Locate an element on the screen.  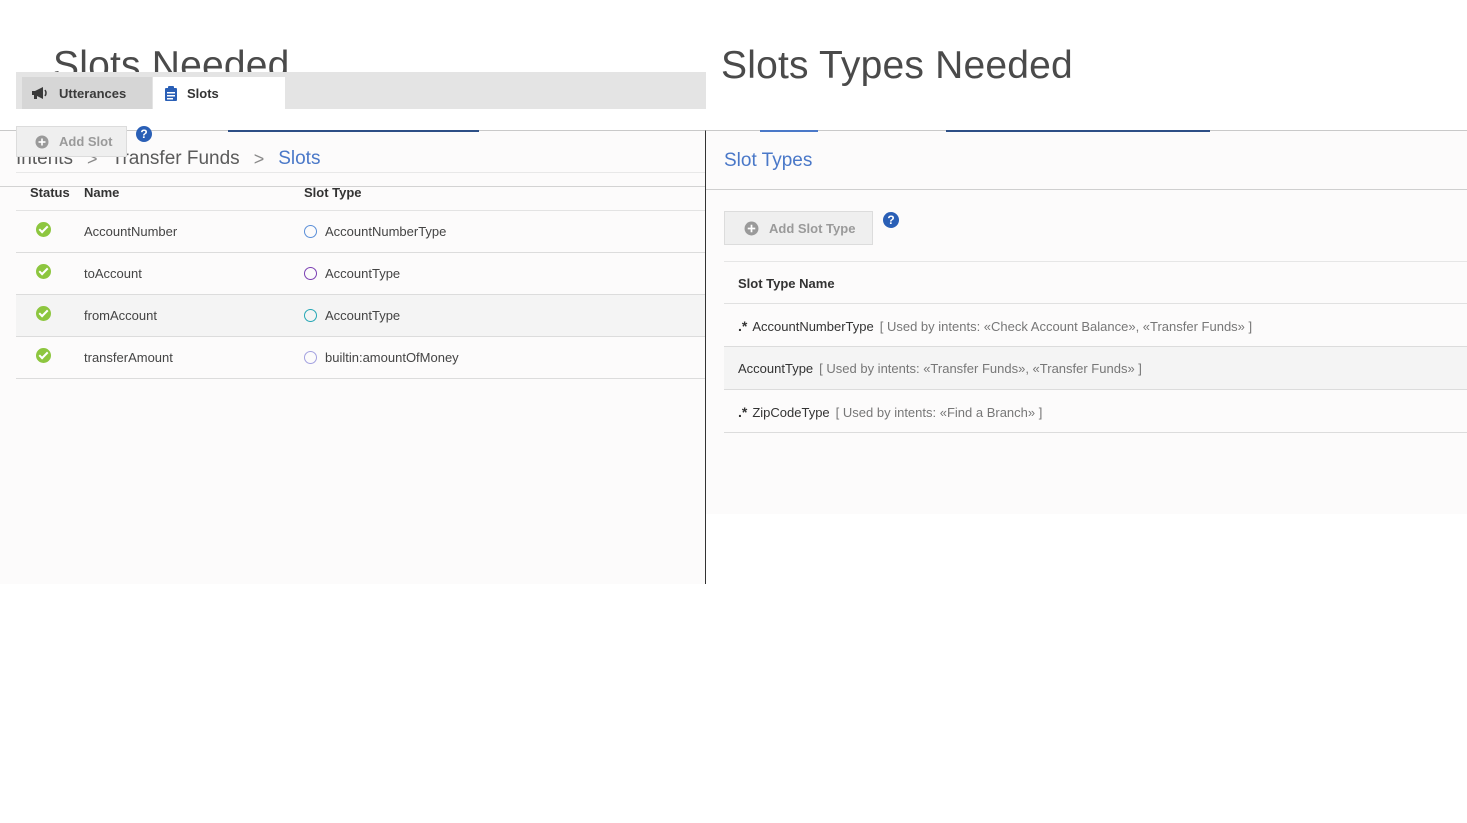
tab-utterances-label: Utterances is located at coordinates (93, 93).